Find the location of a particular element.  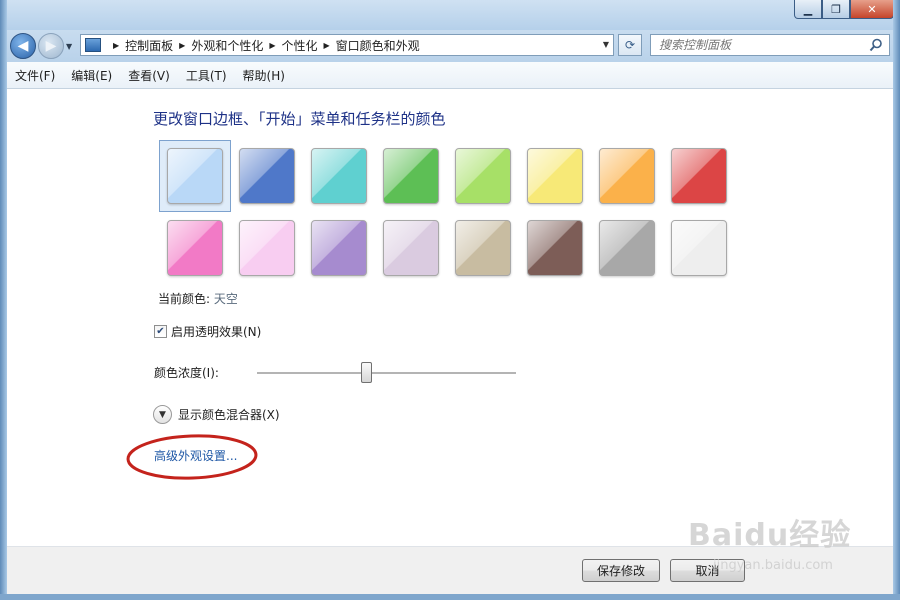

close-button: ✕ is located at coordinates (872, 9).